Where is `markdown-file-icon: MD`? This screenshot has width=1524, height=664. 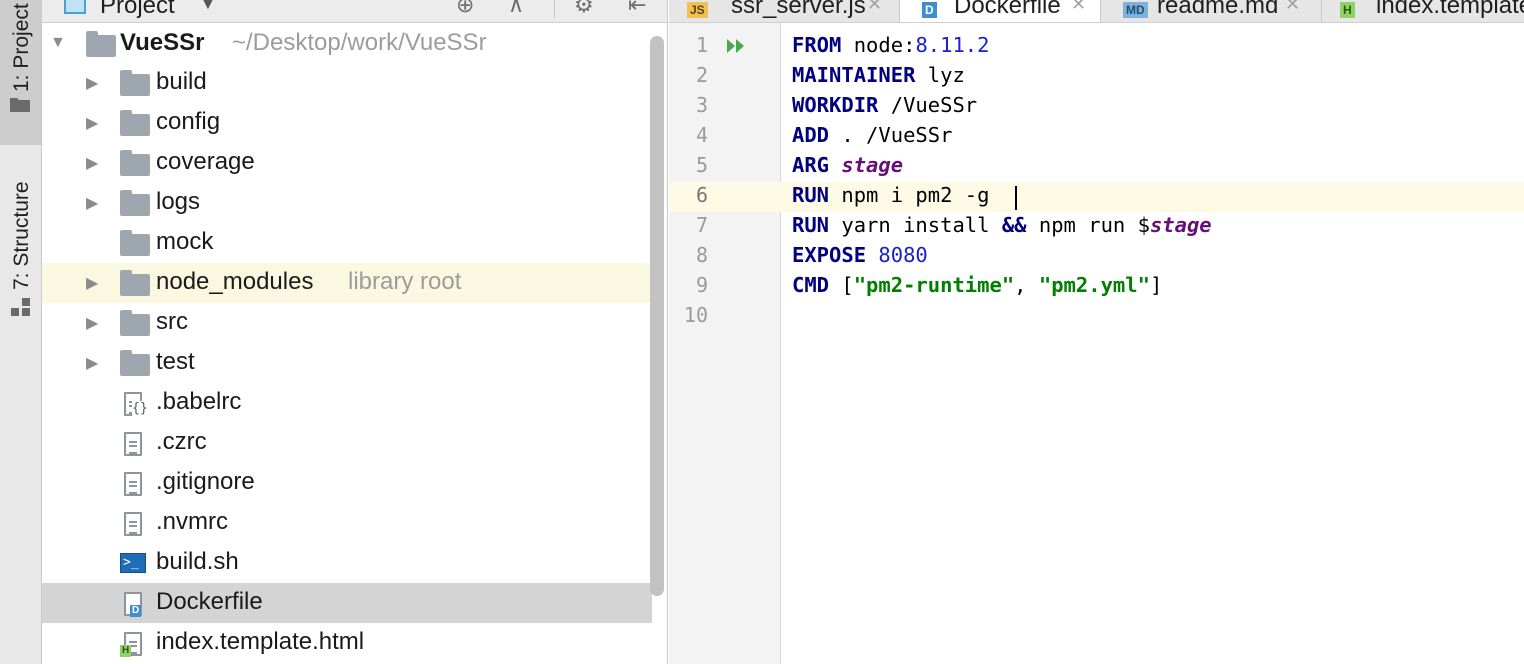
markdown-file-icon: MD is located at coordinates (1135, 10).